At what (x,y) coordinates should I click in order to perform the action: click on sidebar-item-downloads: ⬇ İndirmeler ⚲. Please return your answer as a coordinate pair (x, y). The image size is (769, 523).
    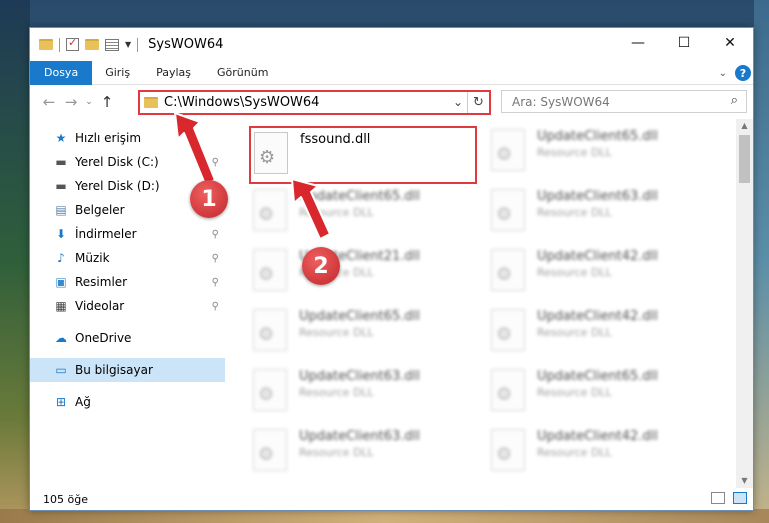
    Looking at the image, I should click on (127, 234).